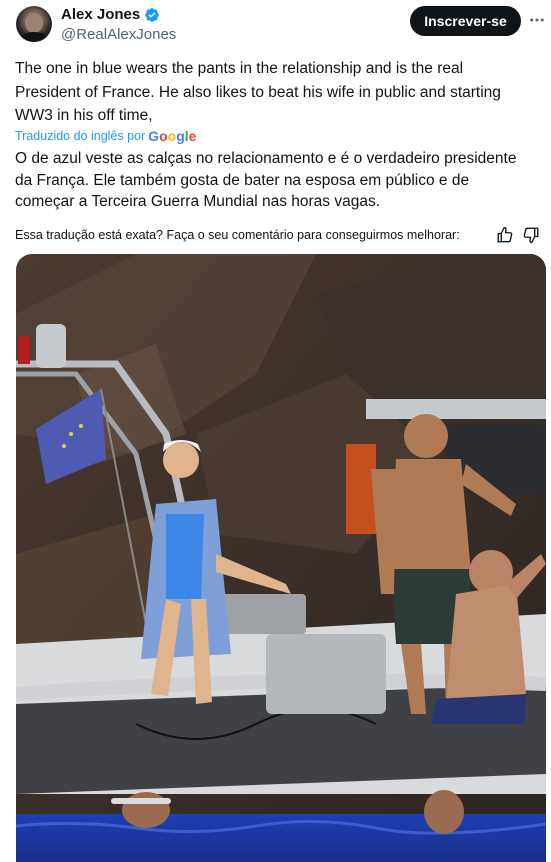 This screenshot has width=551, height=862. Describe the element at coordinates (118, 34) in the screenshot. I see `author-handle: @RealAlexJones` at that location.